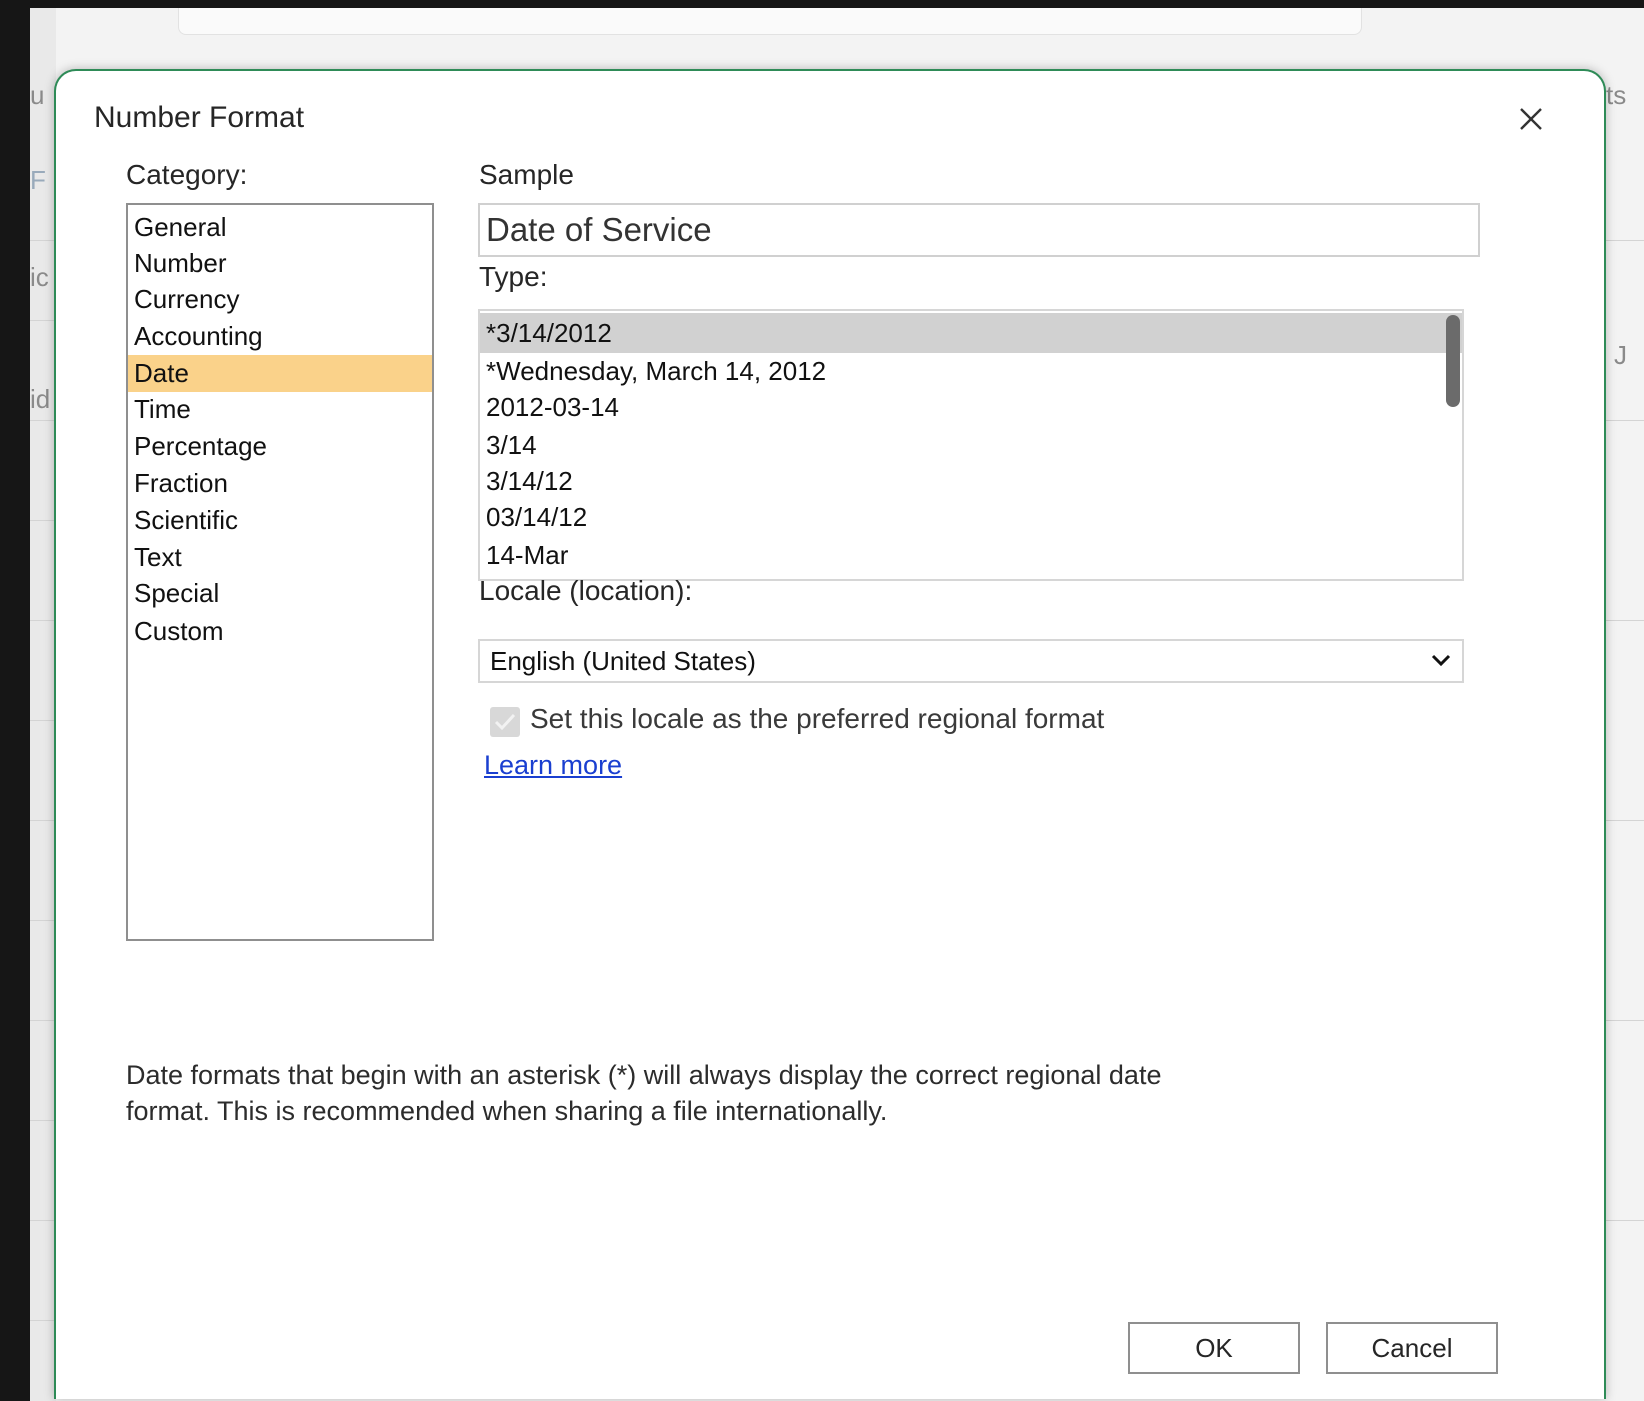 Image resolution: width=1644 pixels, height=1401 pixels. Describe the element at coordinates (1616, 95) in the screenshot. I see `background-text-fragment: ts` at that location.